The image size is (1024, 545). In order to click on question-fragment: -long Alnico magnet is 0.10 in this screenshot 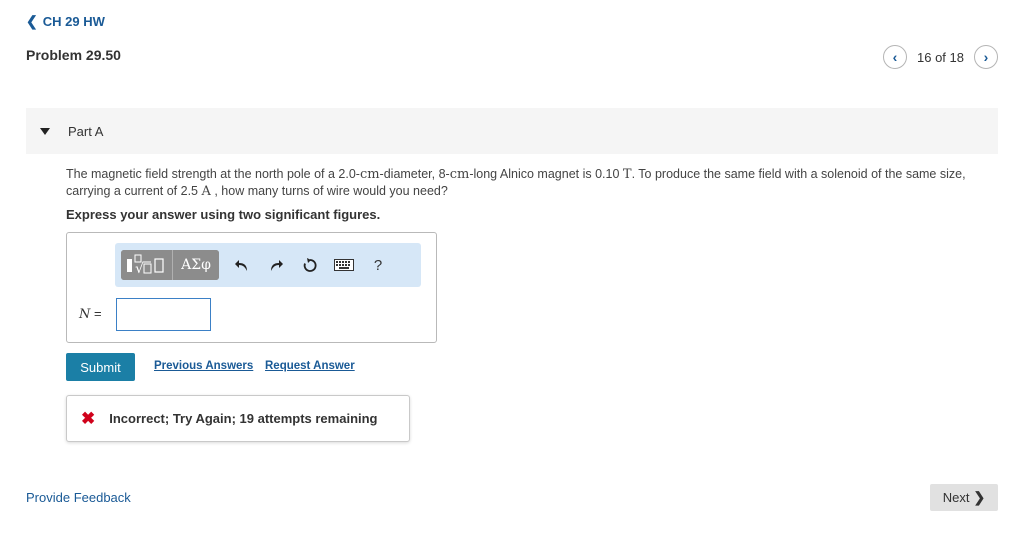, I will do `click(546, 174)`.